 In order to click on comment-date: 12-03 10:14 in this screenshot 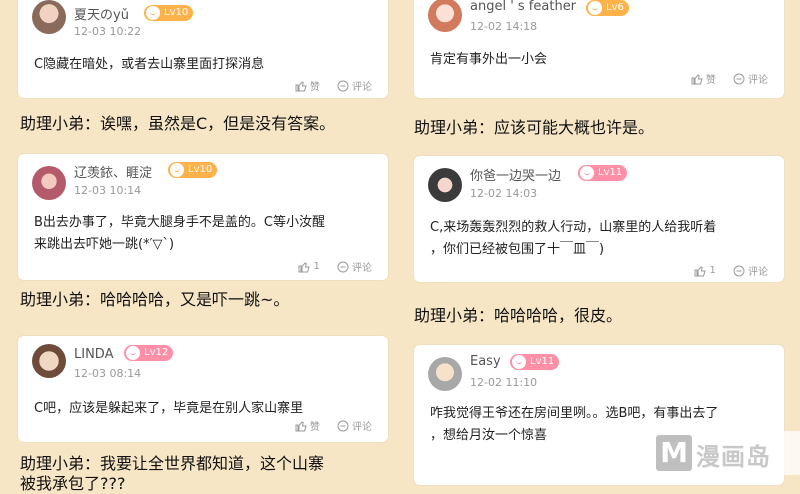, I will do `click(108, 190)`.